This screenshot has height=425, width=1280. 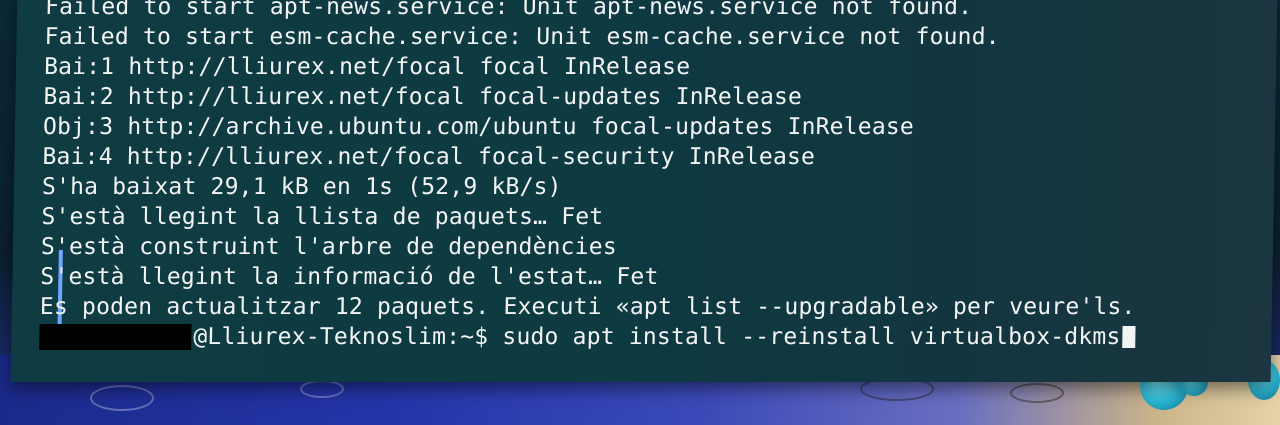 I want to click on text-cursor, so click(x=1129, y=337).